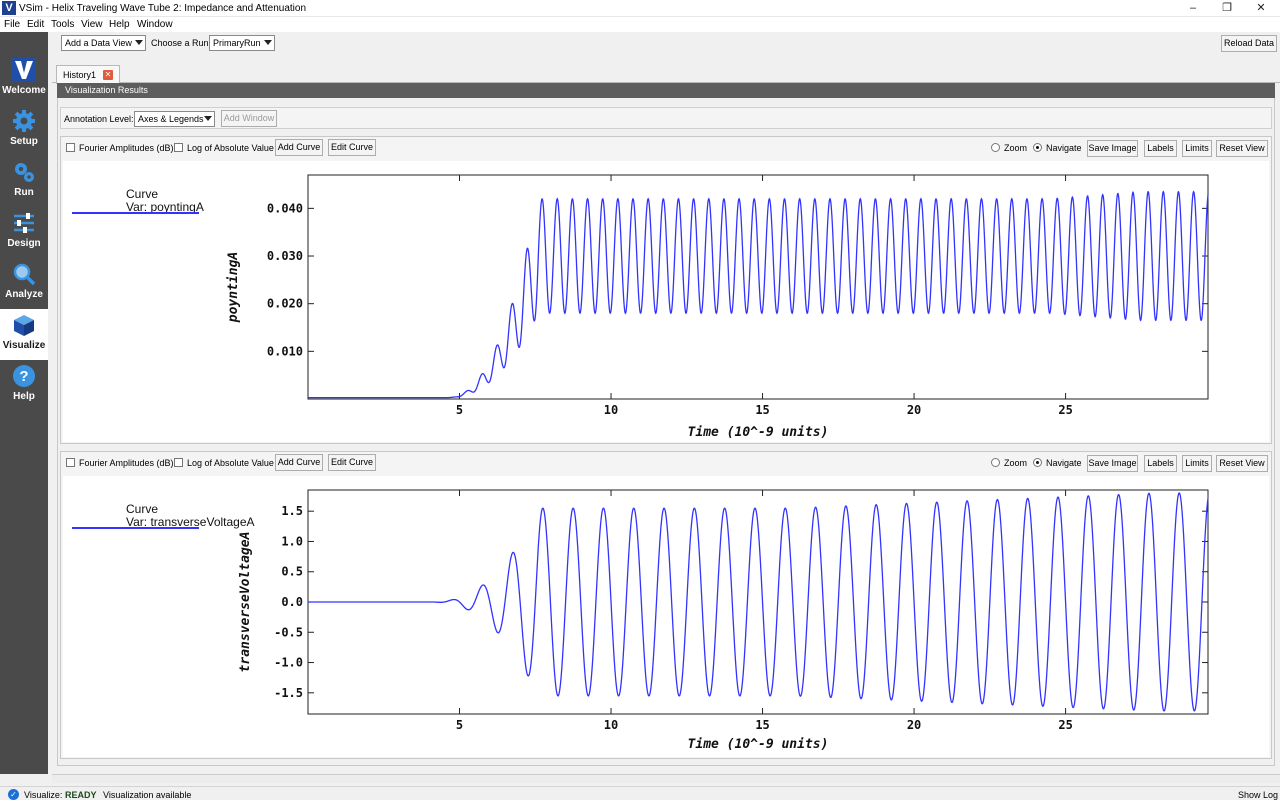  What do you see at coordinates (24, 334) in the screenshot?
I see `sidebar-item-visualize: Visualize` at bounding box center [24, 334].